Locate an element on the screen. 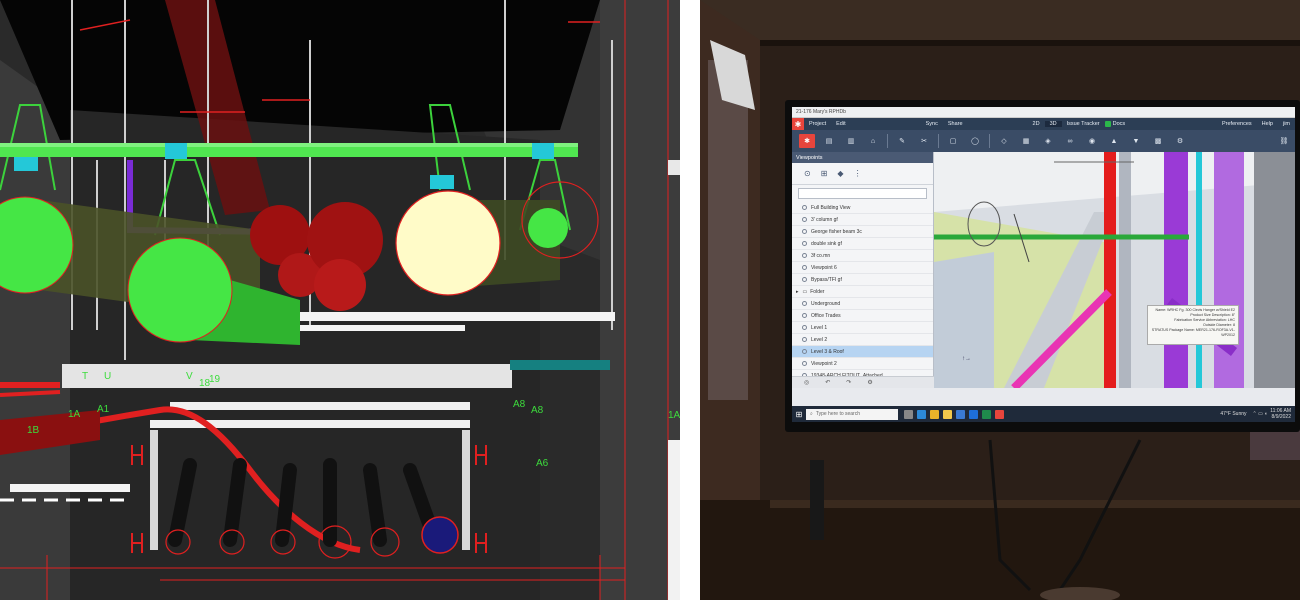 This screenshot has height=600, width=1300. app-icon is located at coordinates (999, 414).